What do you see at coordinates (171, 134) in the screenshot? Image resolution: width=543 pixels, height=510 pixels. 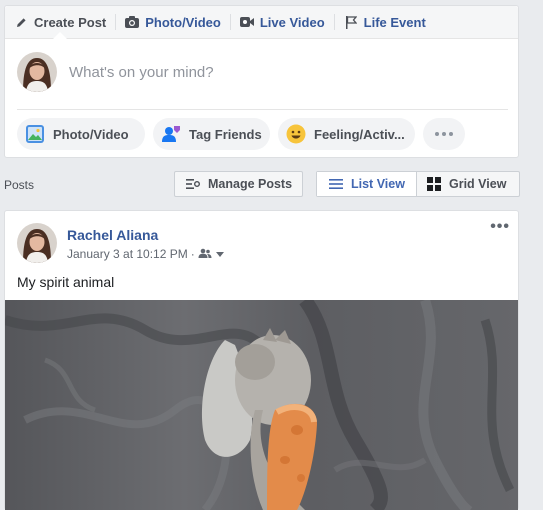 I see `tag-friends-icon` at bounding box center [171, 134].